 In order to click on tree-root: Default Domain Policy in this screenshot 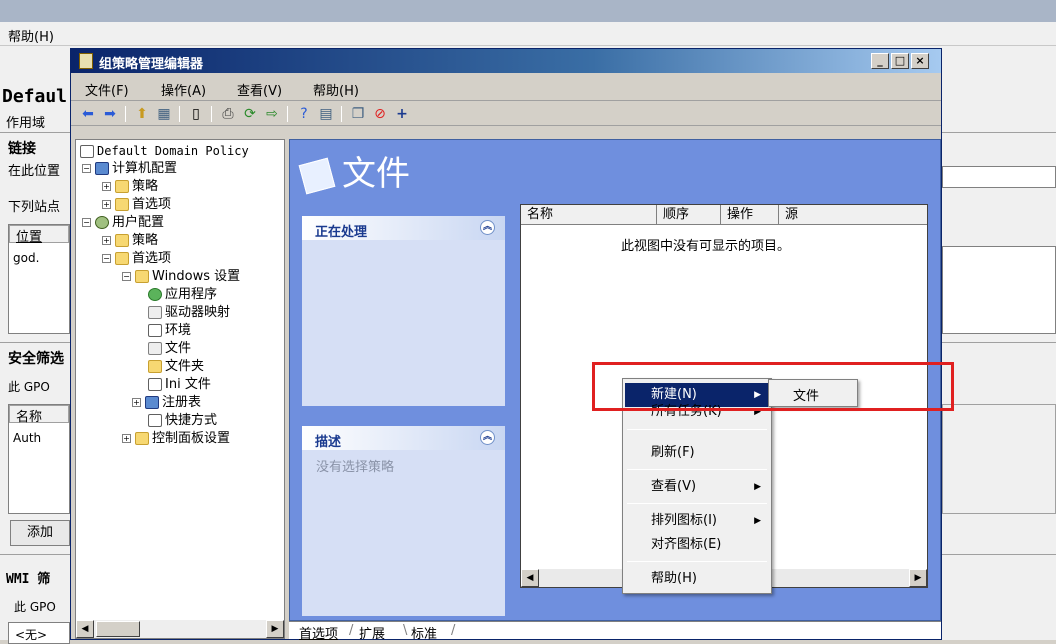, I will do `click(164, 151)`.